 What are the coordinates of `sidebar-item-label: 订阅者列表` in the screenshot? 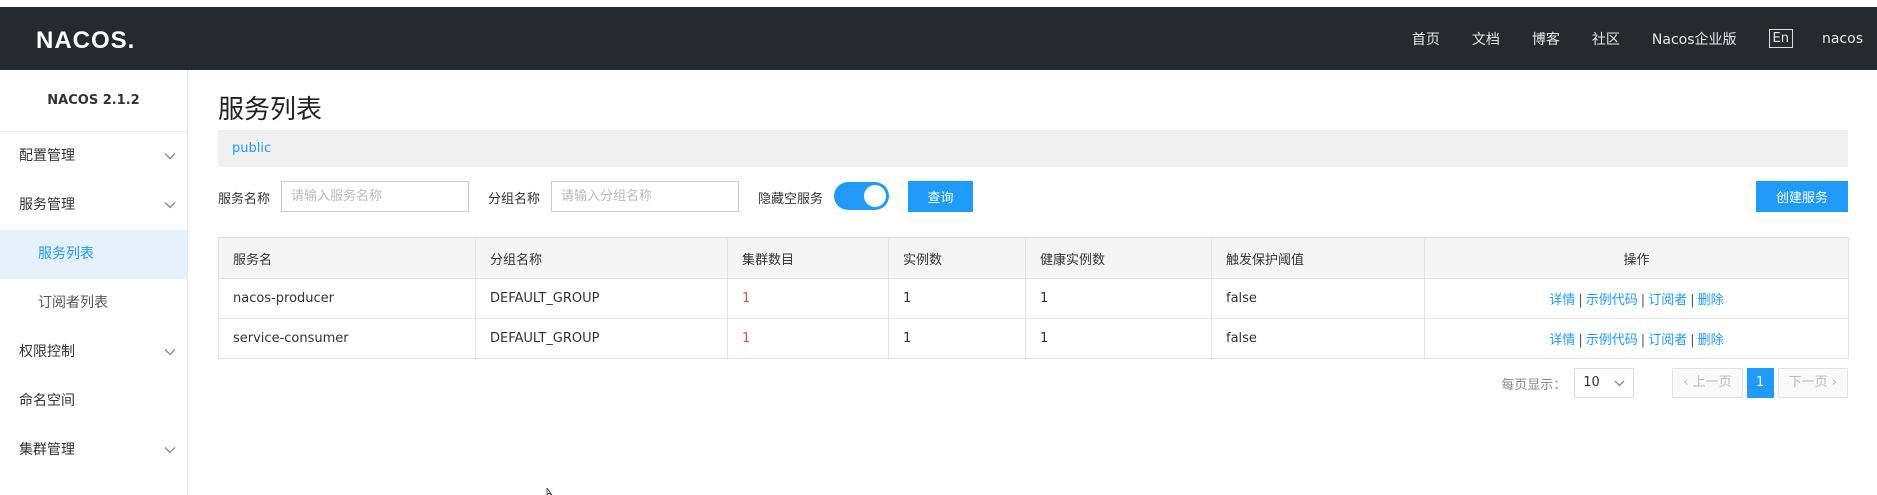 It's located at (73, 303).